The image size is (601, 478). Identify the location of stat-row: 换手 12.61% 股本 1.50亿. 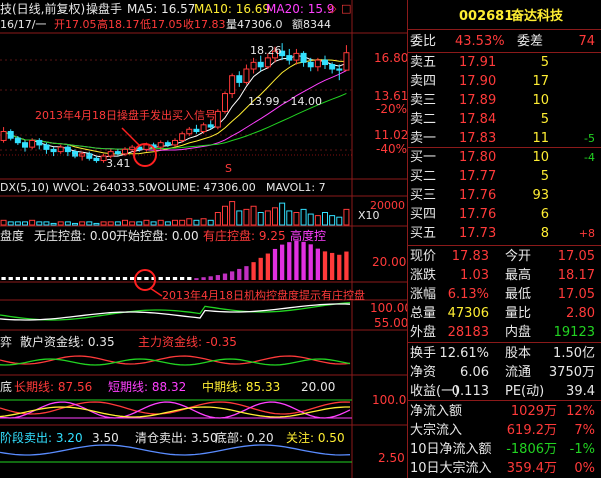
(504, 353).